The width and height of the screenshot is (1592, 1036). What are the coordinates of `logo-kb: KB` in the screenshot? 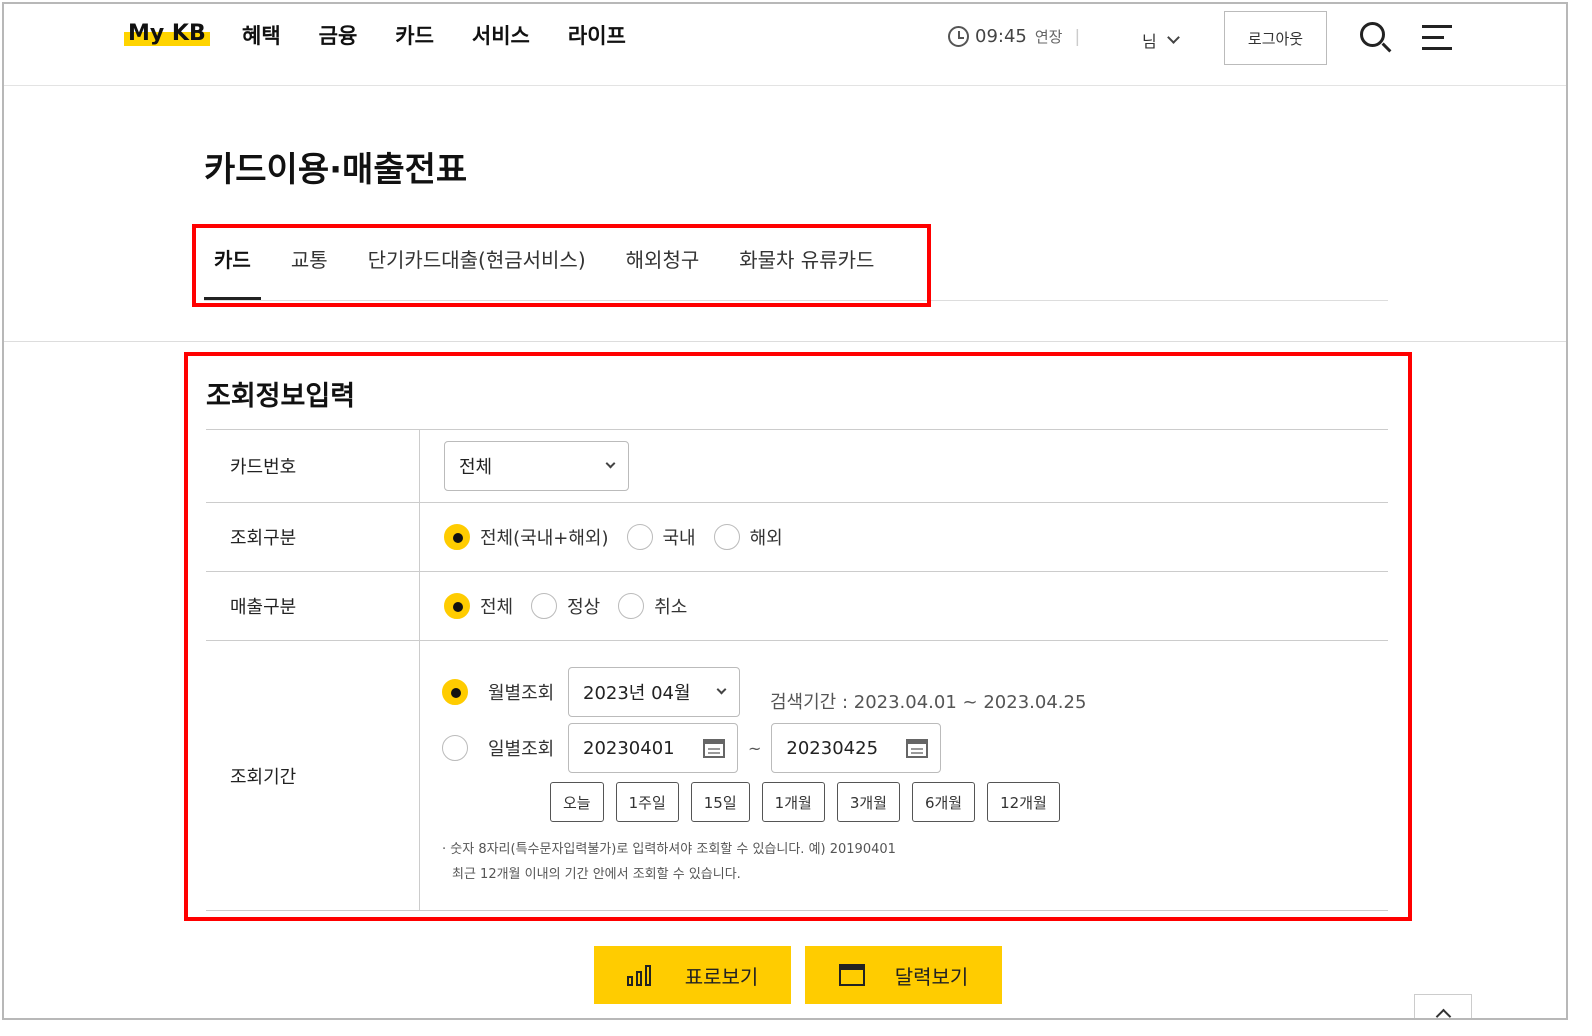 It's located at (188, 33).